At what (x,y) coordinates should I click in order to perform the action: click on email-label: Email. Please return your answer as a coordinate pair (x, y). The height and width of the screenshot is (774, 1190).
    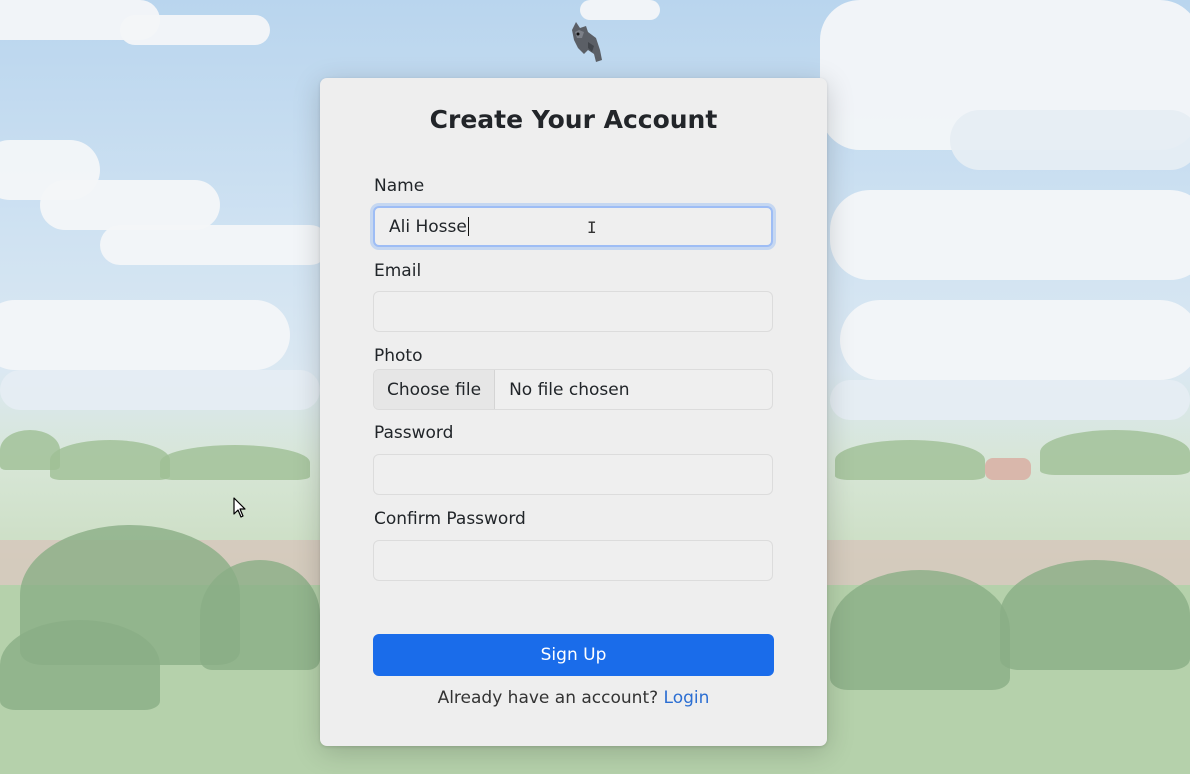
    Looking at the image, I should click on (398, 271).